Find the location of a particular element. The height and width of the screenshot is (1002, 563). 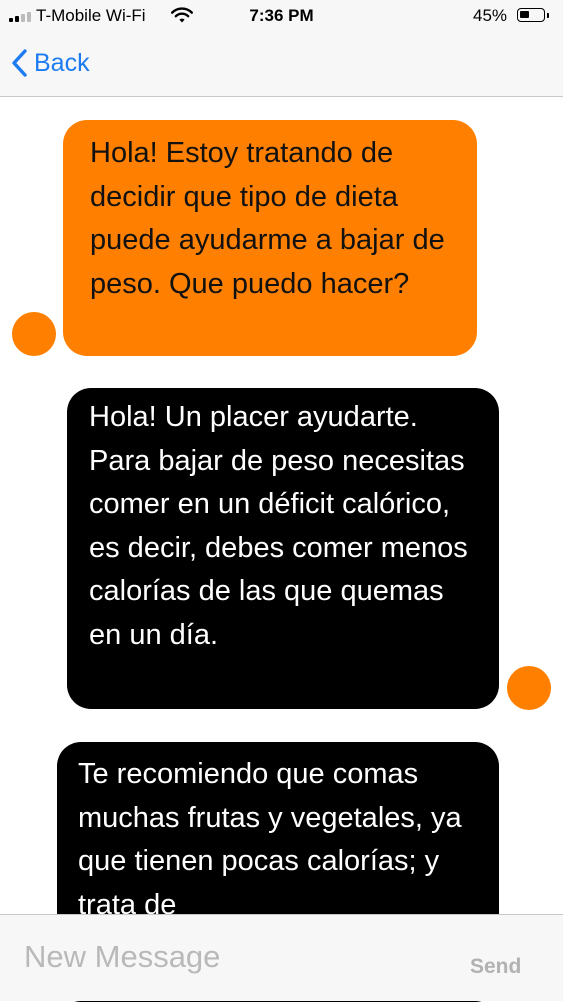

message-composer: Send is located at coordinates (281, 957).